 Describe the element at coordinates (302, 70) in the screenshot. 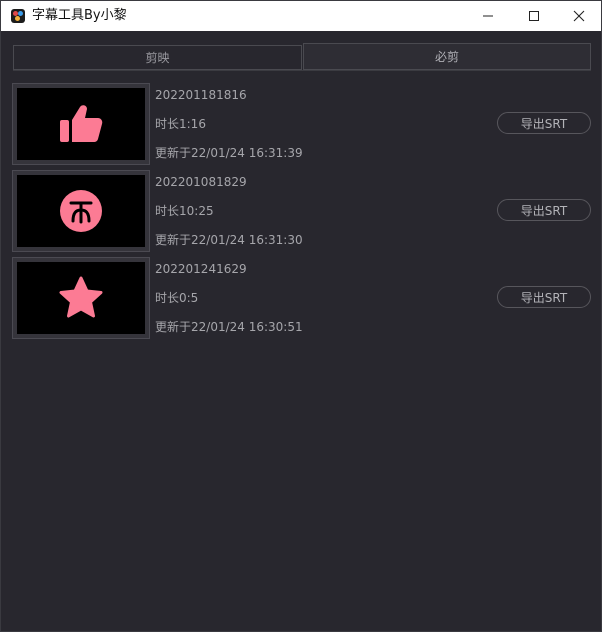

I see `tab-divider` at that location.